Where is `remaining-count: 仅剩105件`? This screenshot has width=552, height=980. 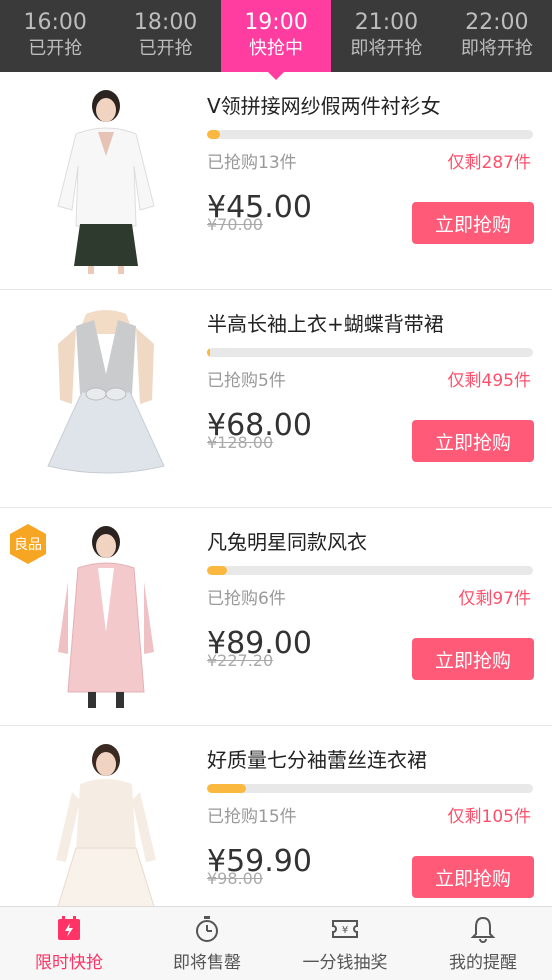
remaining-count: 仅剩105件 is located at coordinates (489, 817).